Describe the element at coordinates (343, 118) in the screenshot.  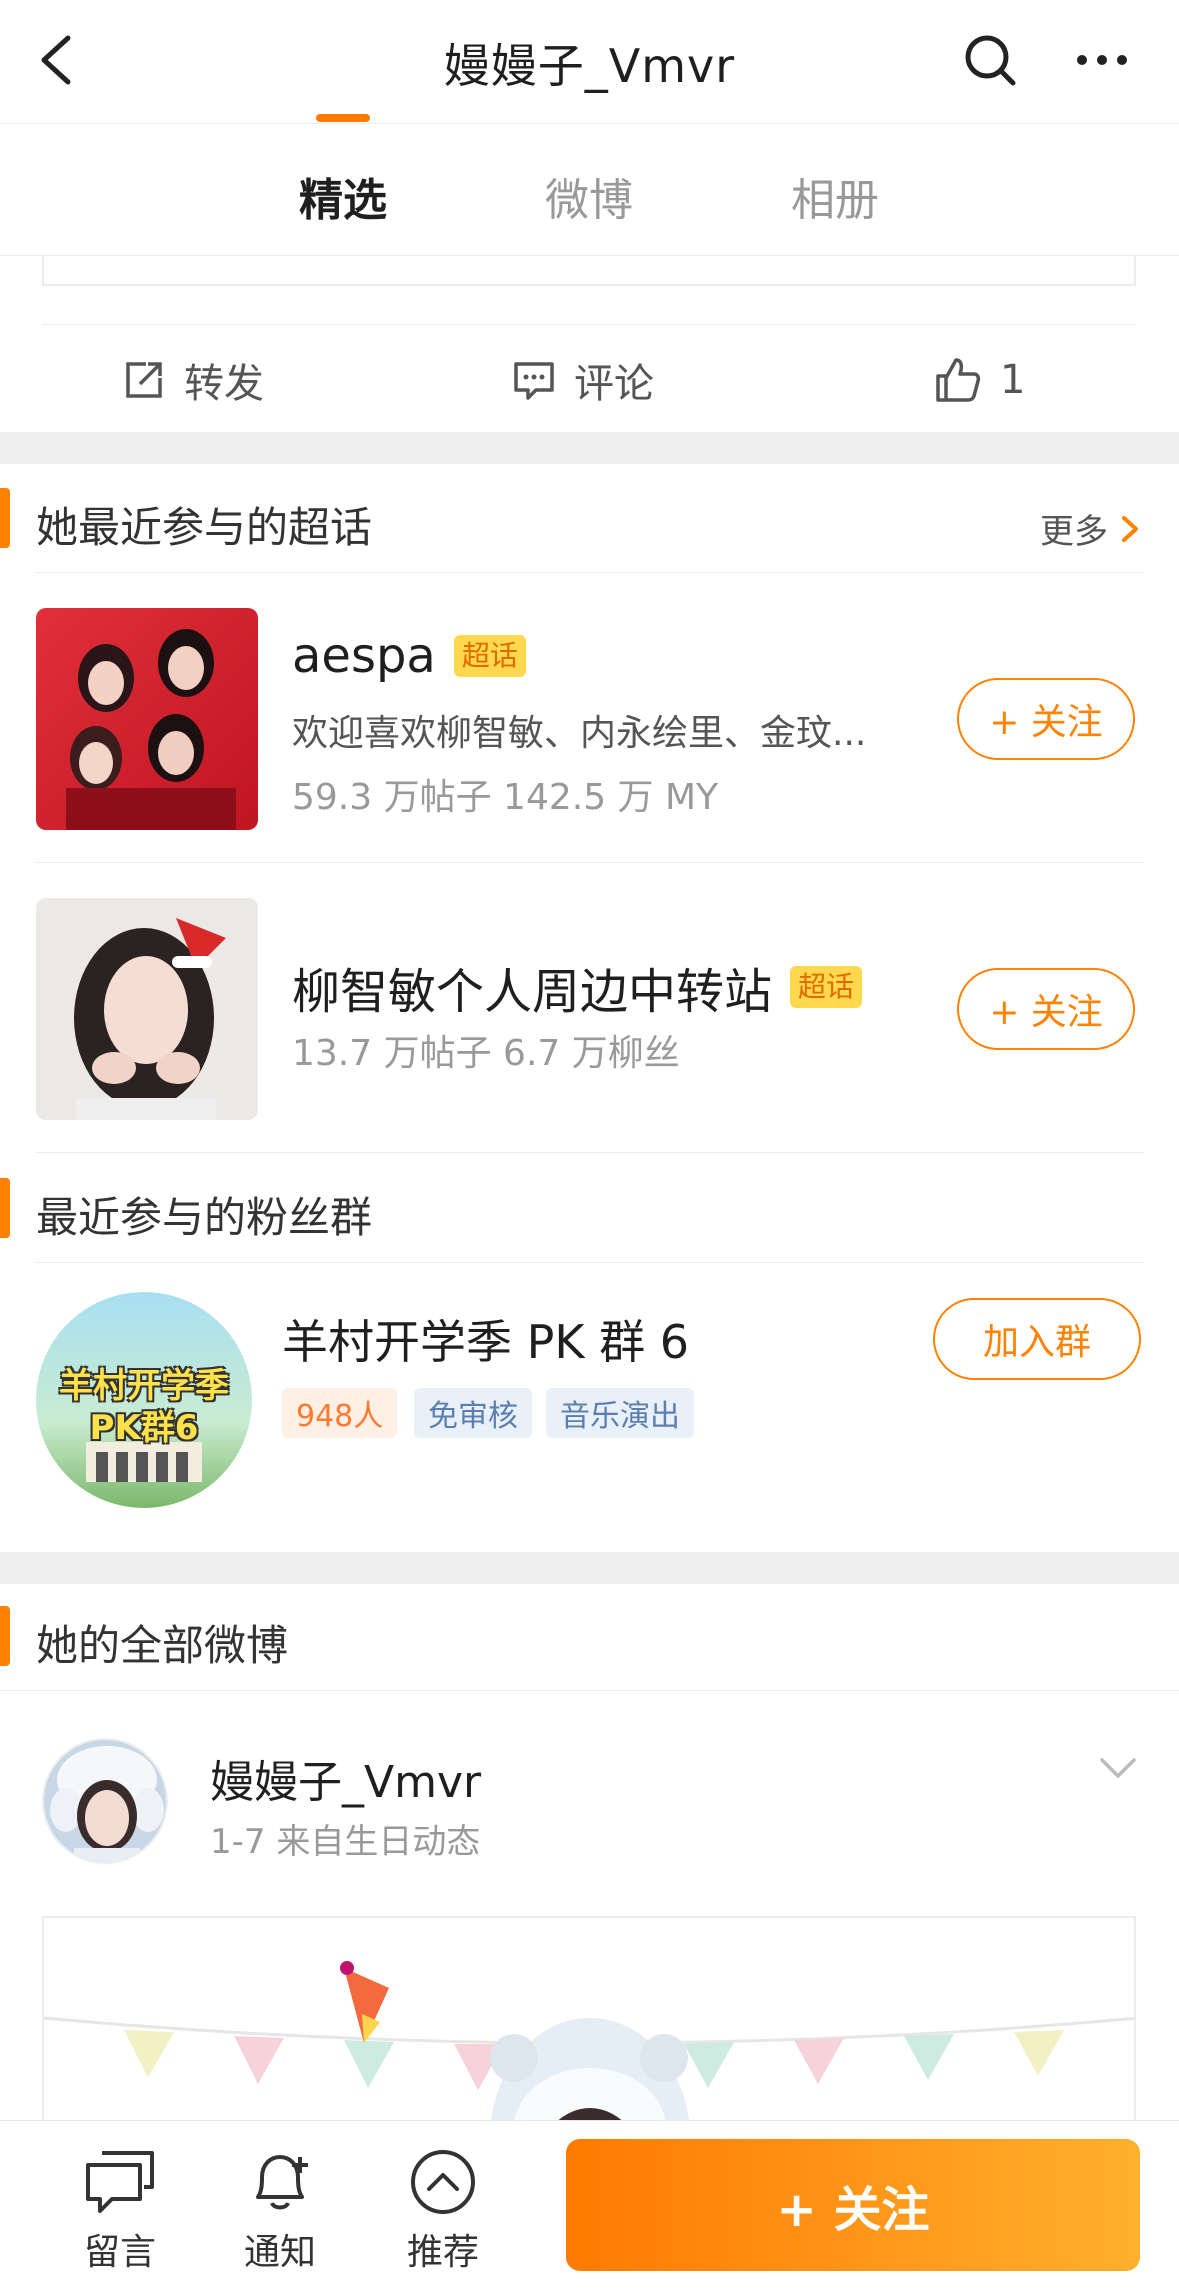
I see `tab-indicator` at that location.